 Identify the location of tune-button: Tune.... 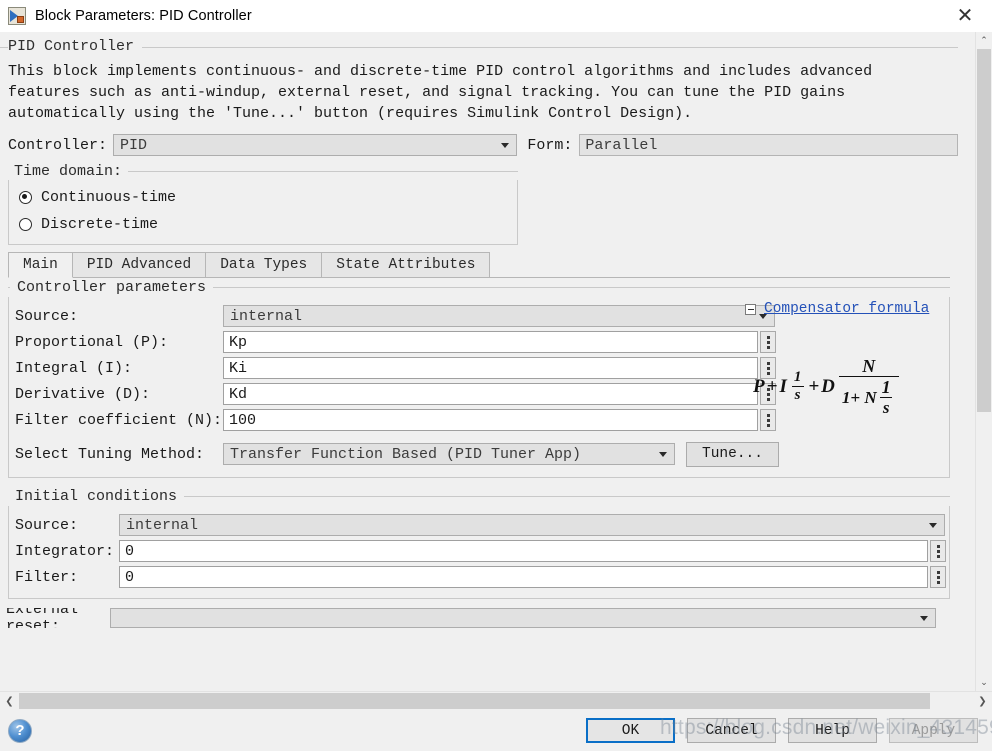
(732, 454).